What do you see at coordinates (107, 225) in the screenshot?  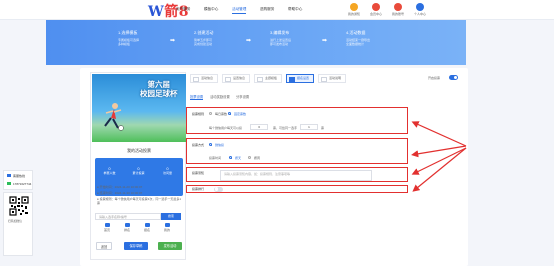 I see `home-icon` at bounding box center [107, 225].